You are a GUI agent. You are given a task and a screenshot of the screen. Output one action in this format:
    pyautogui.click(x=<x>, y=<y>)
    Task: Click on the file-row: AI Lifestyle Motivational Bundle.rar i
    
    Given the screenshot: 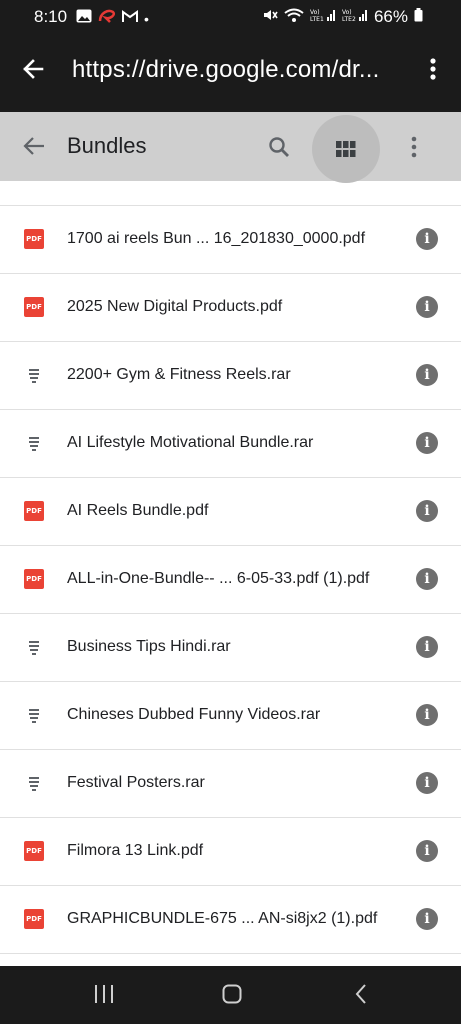 What is the action you would take?
    pyautogui.click(x=230, y=444)
    